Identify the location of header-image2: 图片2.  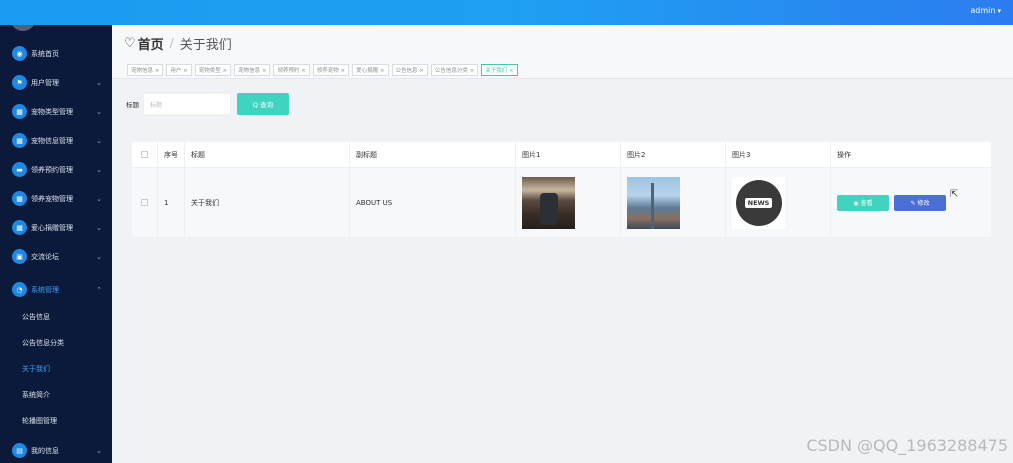
(673, 154).